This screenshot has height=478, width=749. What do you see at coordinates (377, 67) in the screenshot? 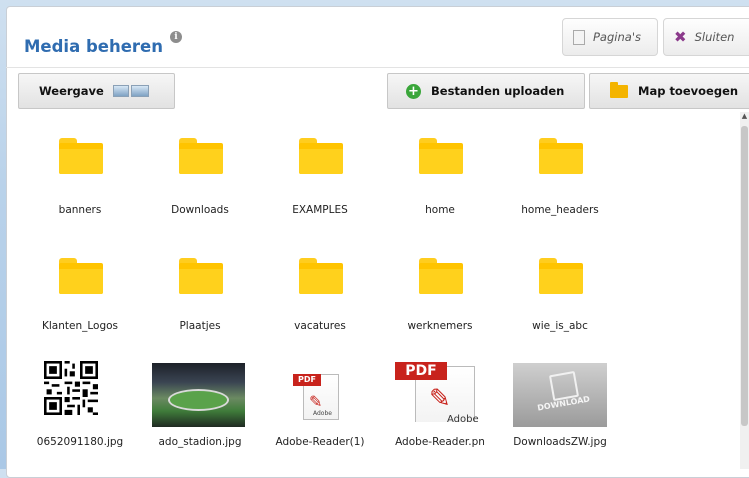
I see `header-divider` at bounding box center [377, 67].